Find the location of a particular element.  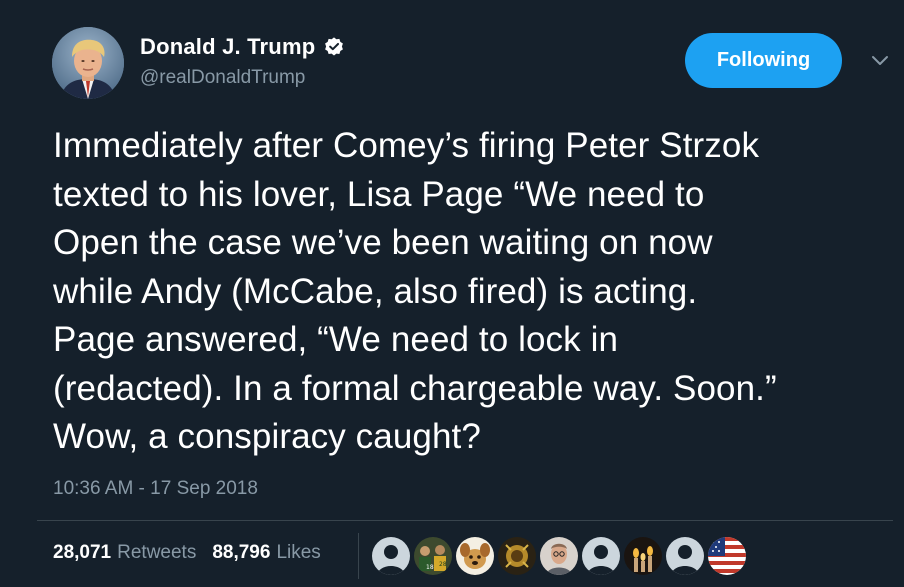

profile-photo-icon is located at coordinates (88, 63).